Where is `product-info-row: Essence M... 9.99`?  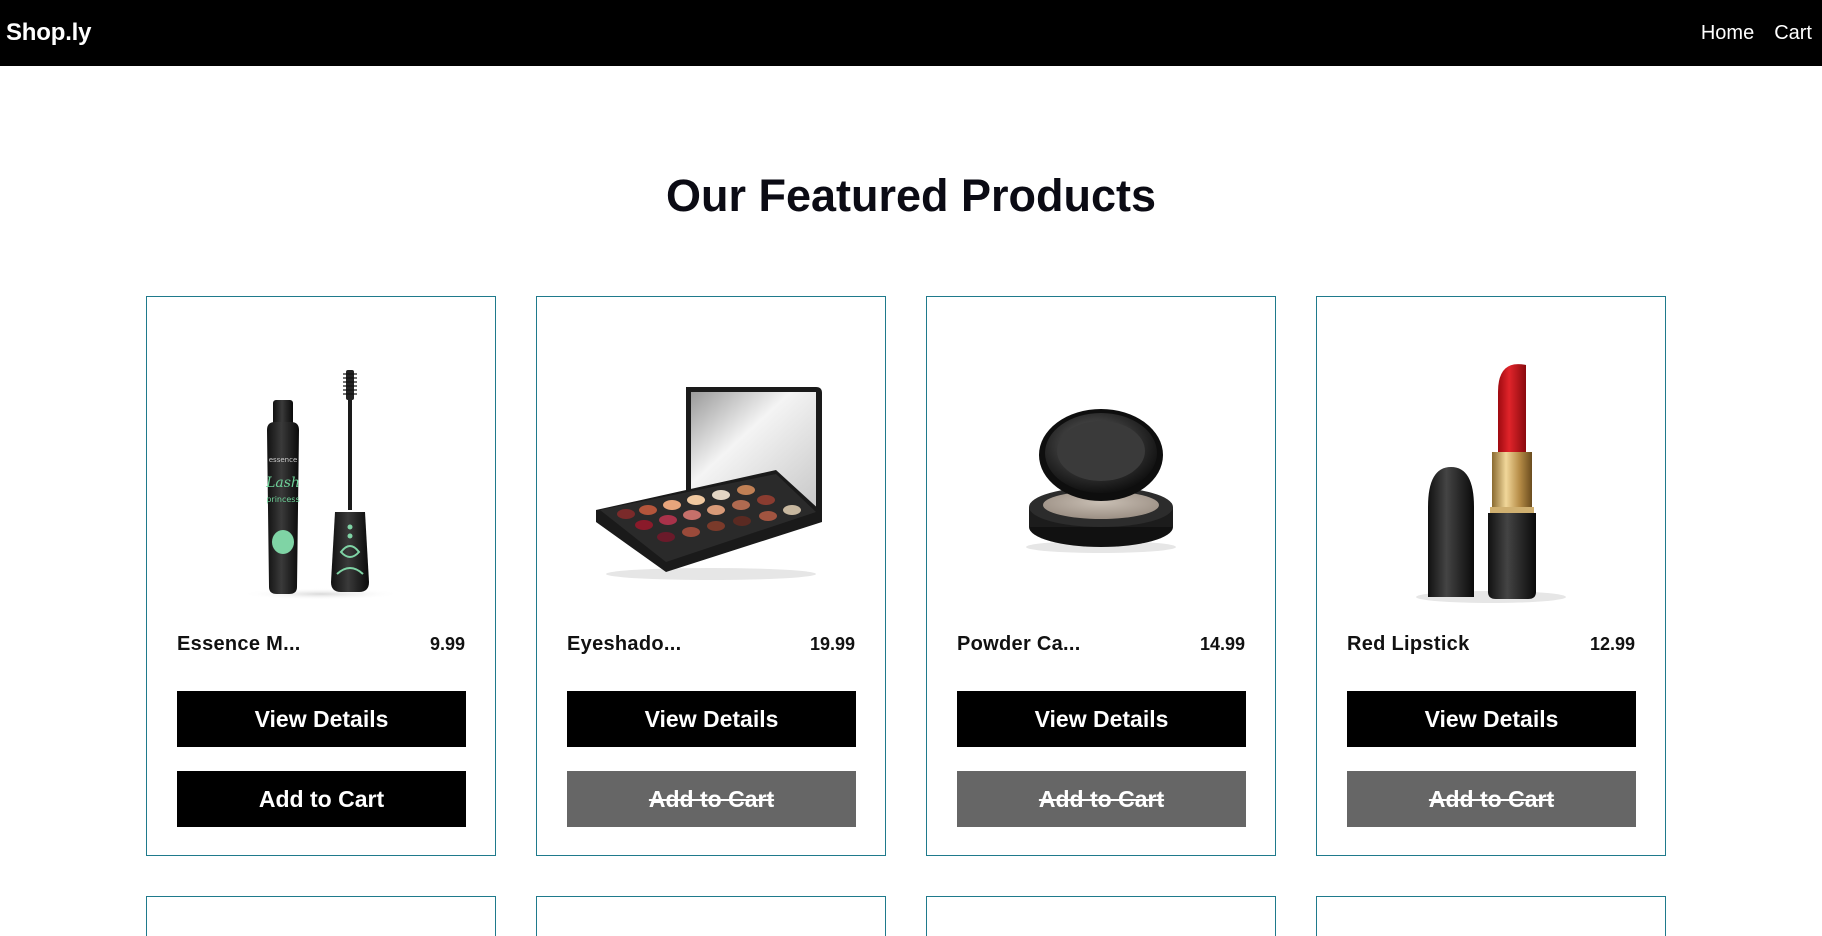
product-info-row: Essence M... 9.99 is located at coordinates (321, 647).